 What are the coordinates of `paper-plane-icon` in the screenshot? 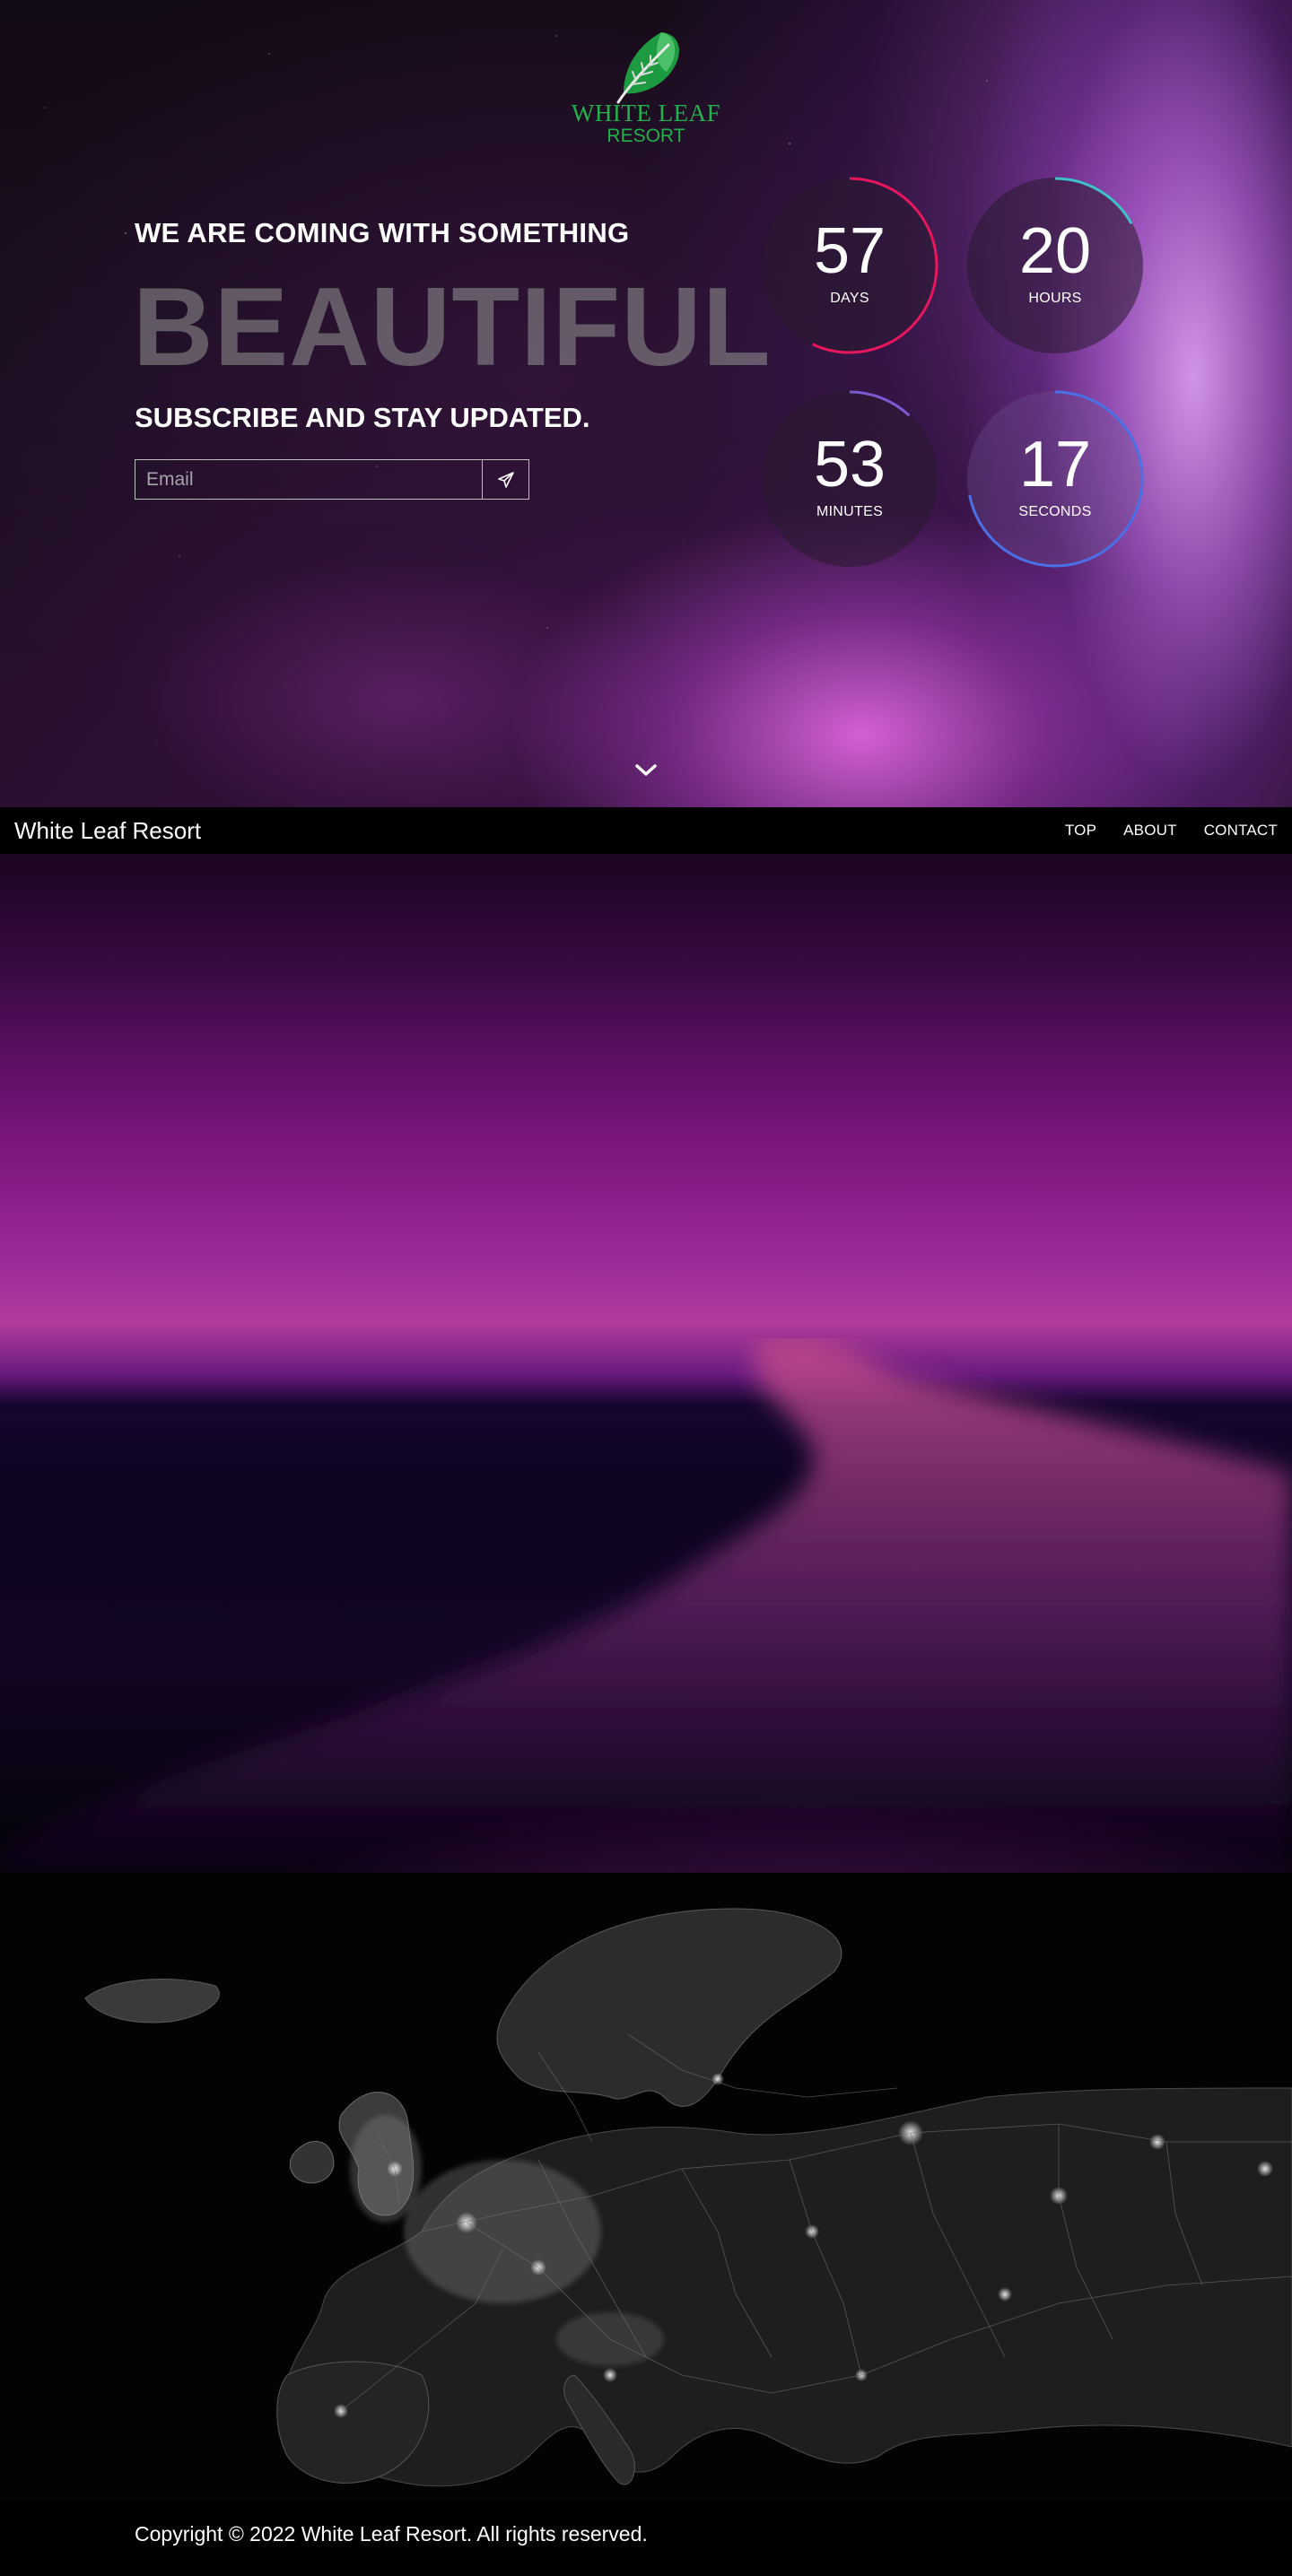 It's located at (506, 479).